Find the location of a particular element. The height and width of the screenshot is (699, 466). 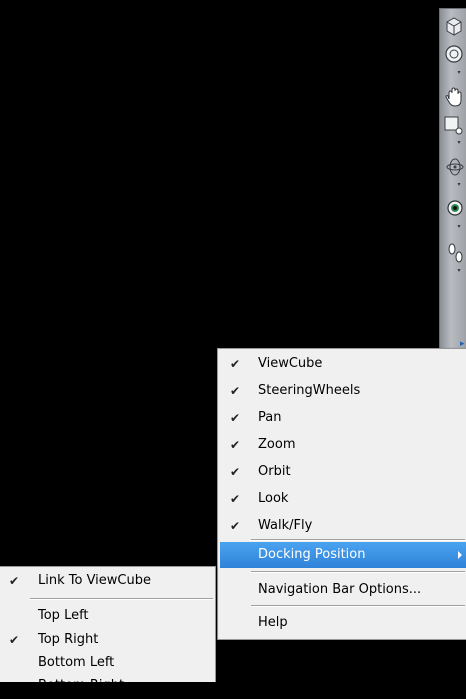

look-dropdown-icon: ▾ is located at coordinates (459, 227).